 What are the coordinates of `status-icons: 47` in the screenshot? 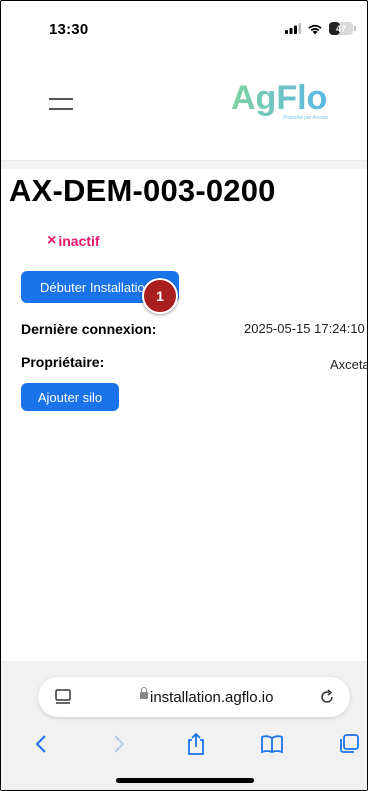 It's located at (320, 28).